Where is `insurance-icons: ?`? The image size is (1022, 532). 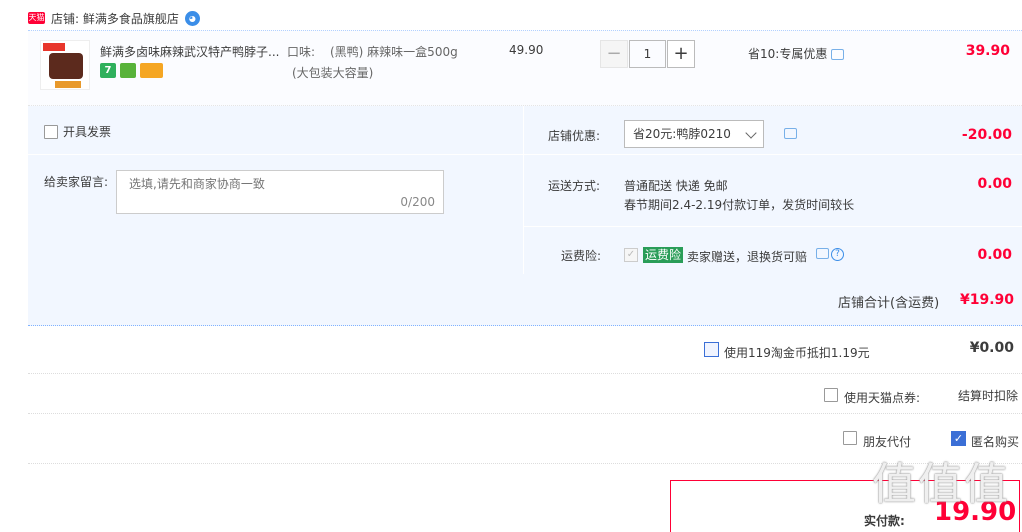
insurance-icons: ? is located at coordinates (830, 254).